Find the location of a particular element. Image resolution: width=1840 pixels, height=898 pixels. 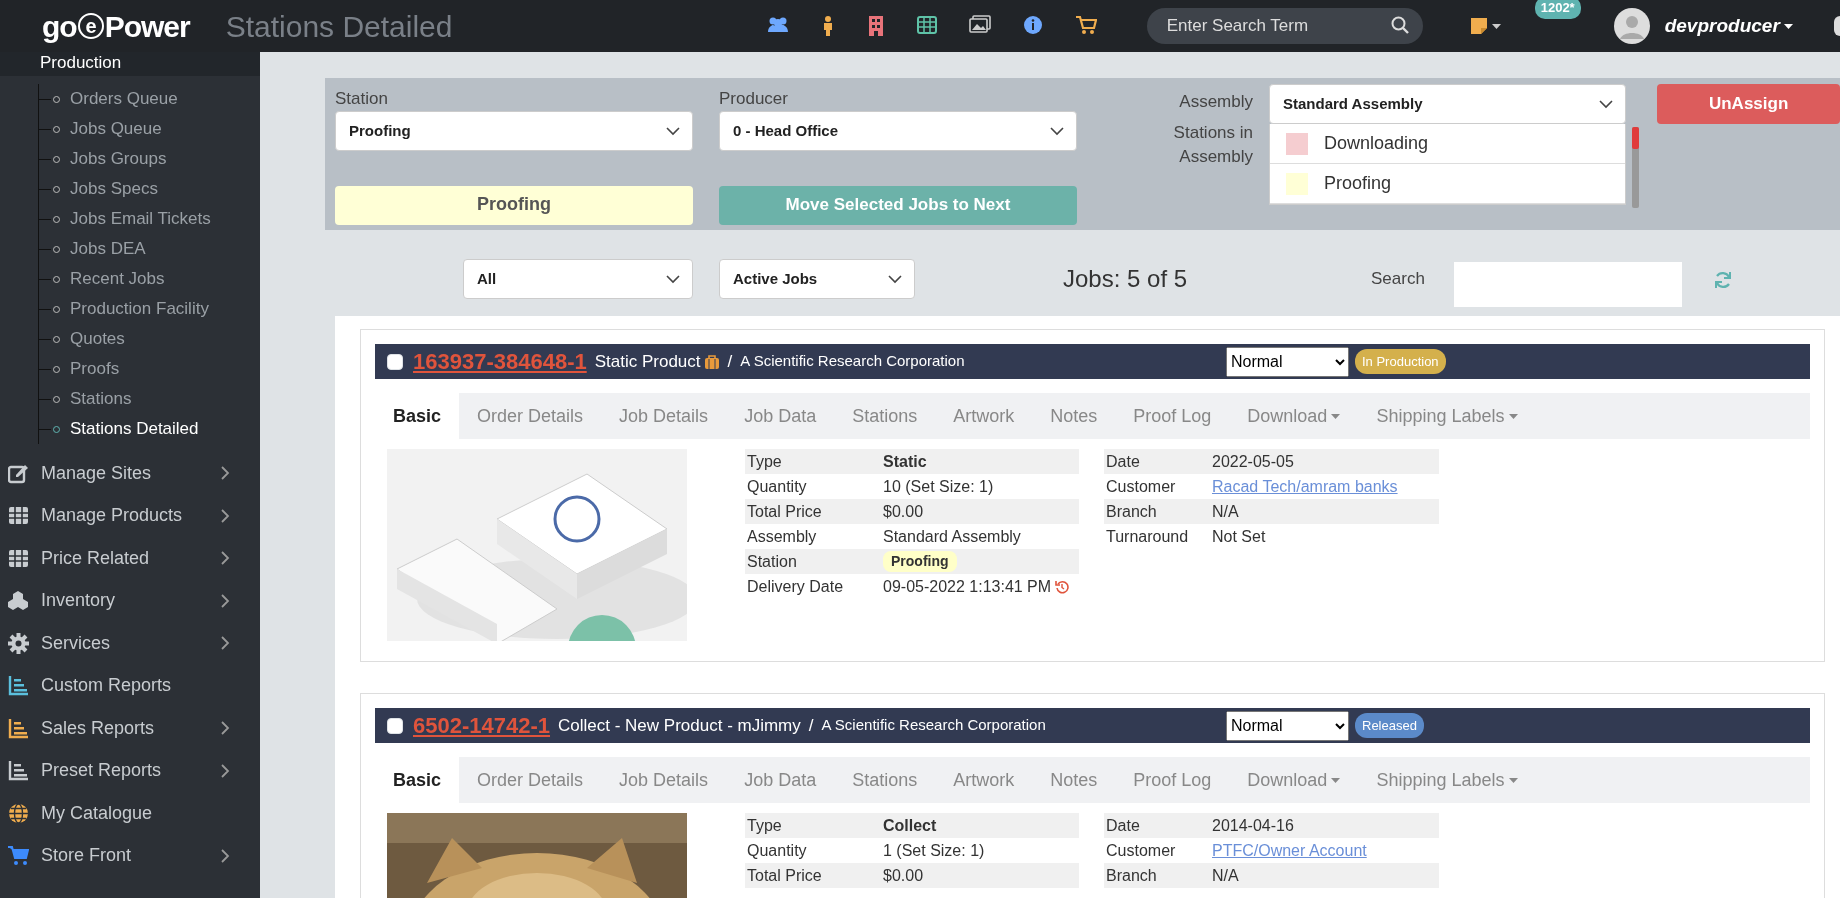

field-label: Station is located at coordinates (362, 99).